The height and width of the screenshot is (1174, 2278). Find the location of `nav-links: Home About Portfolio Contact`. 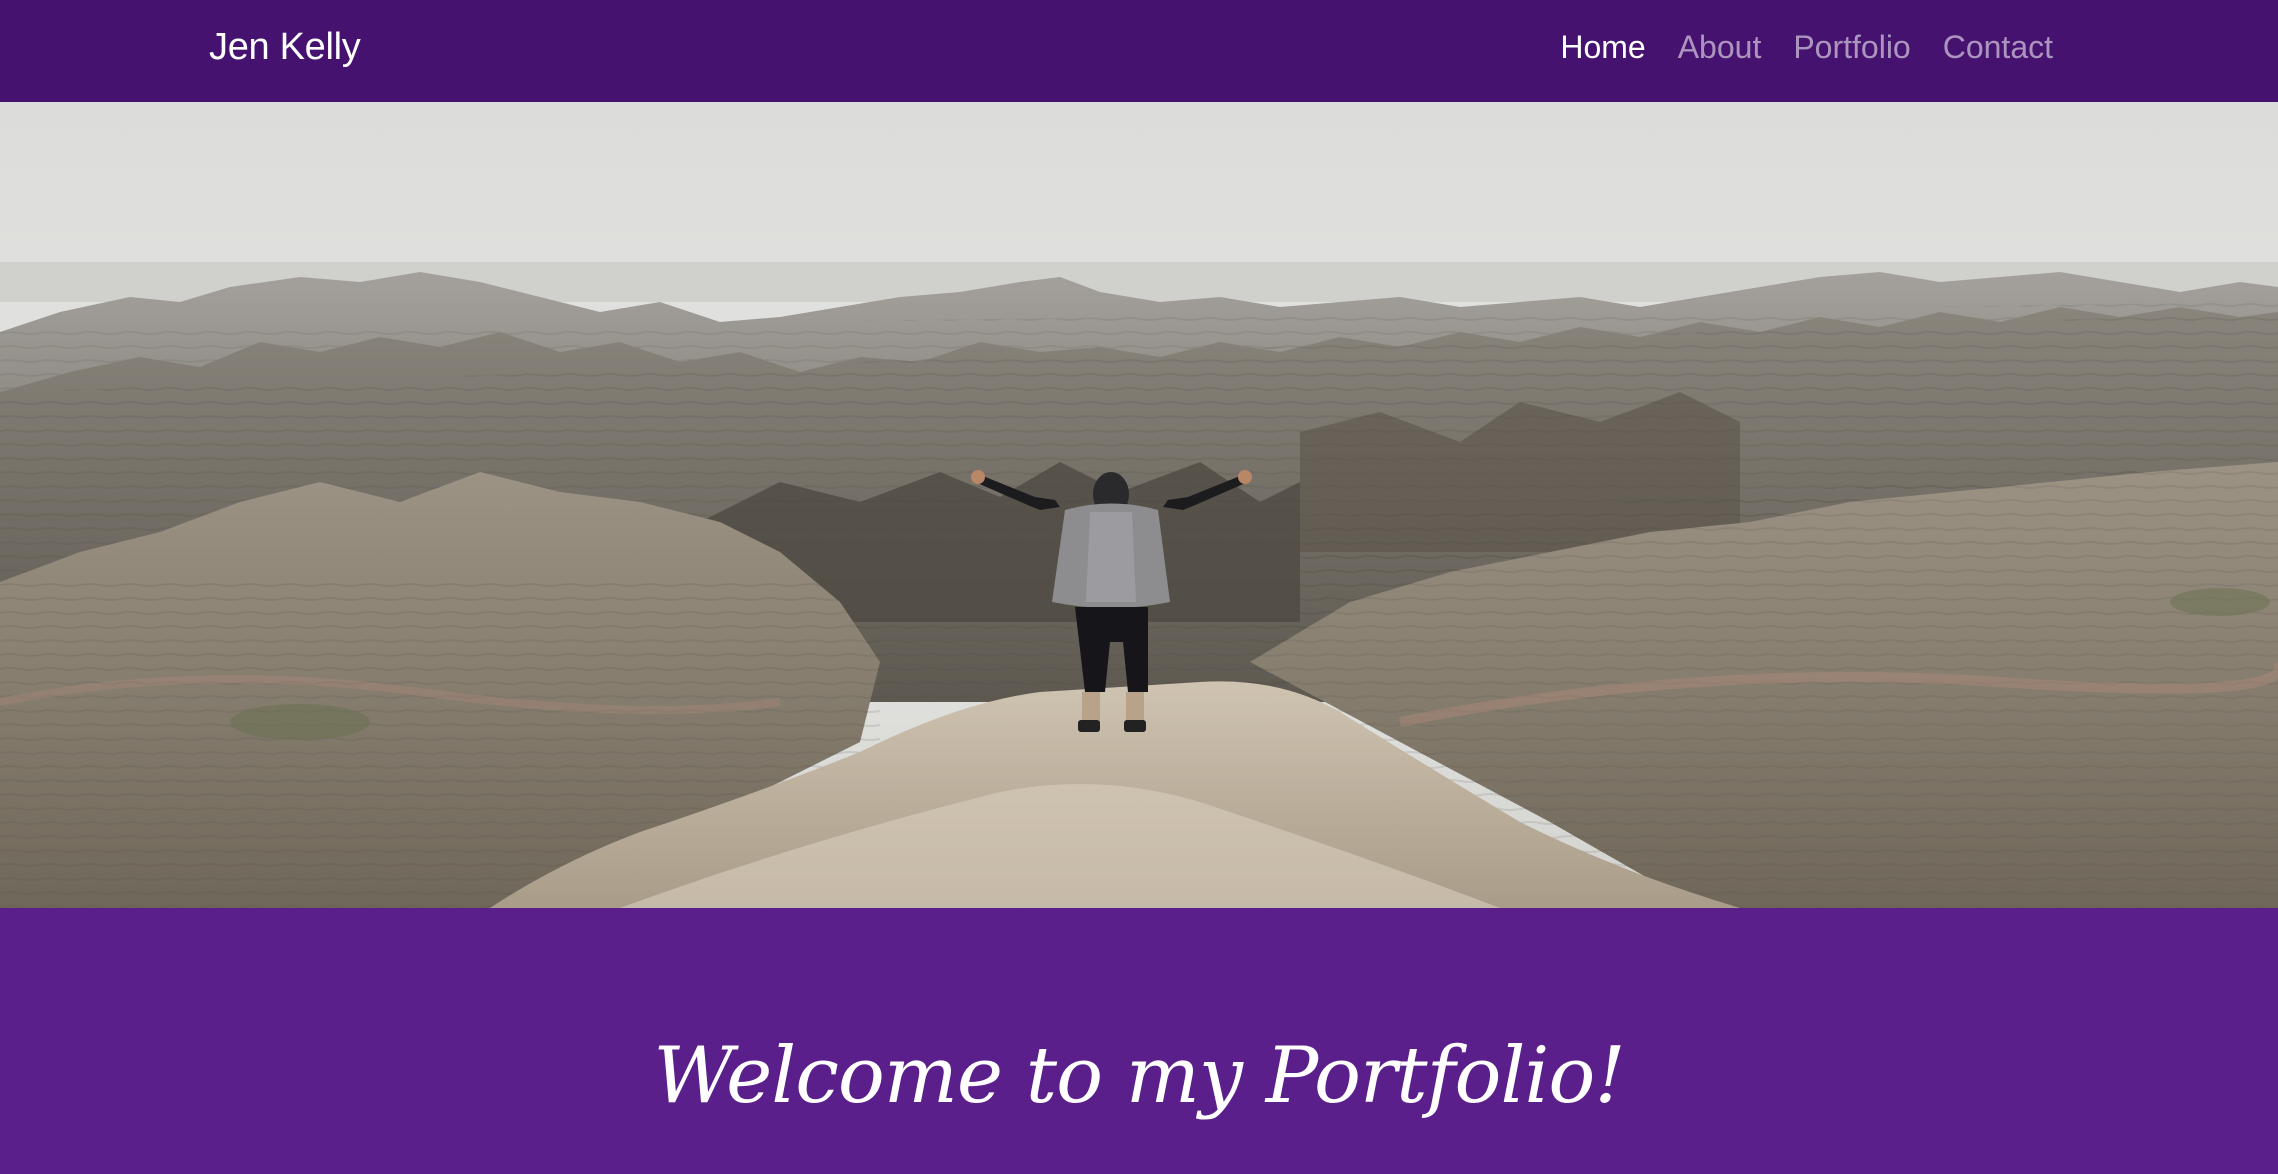

nav-links: Home About Portfolio Contact is located at coordinates (1806, 47).